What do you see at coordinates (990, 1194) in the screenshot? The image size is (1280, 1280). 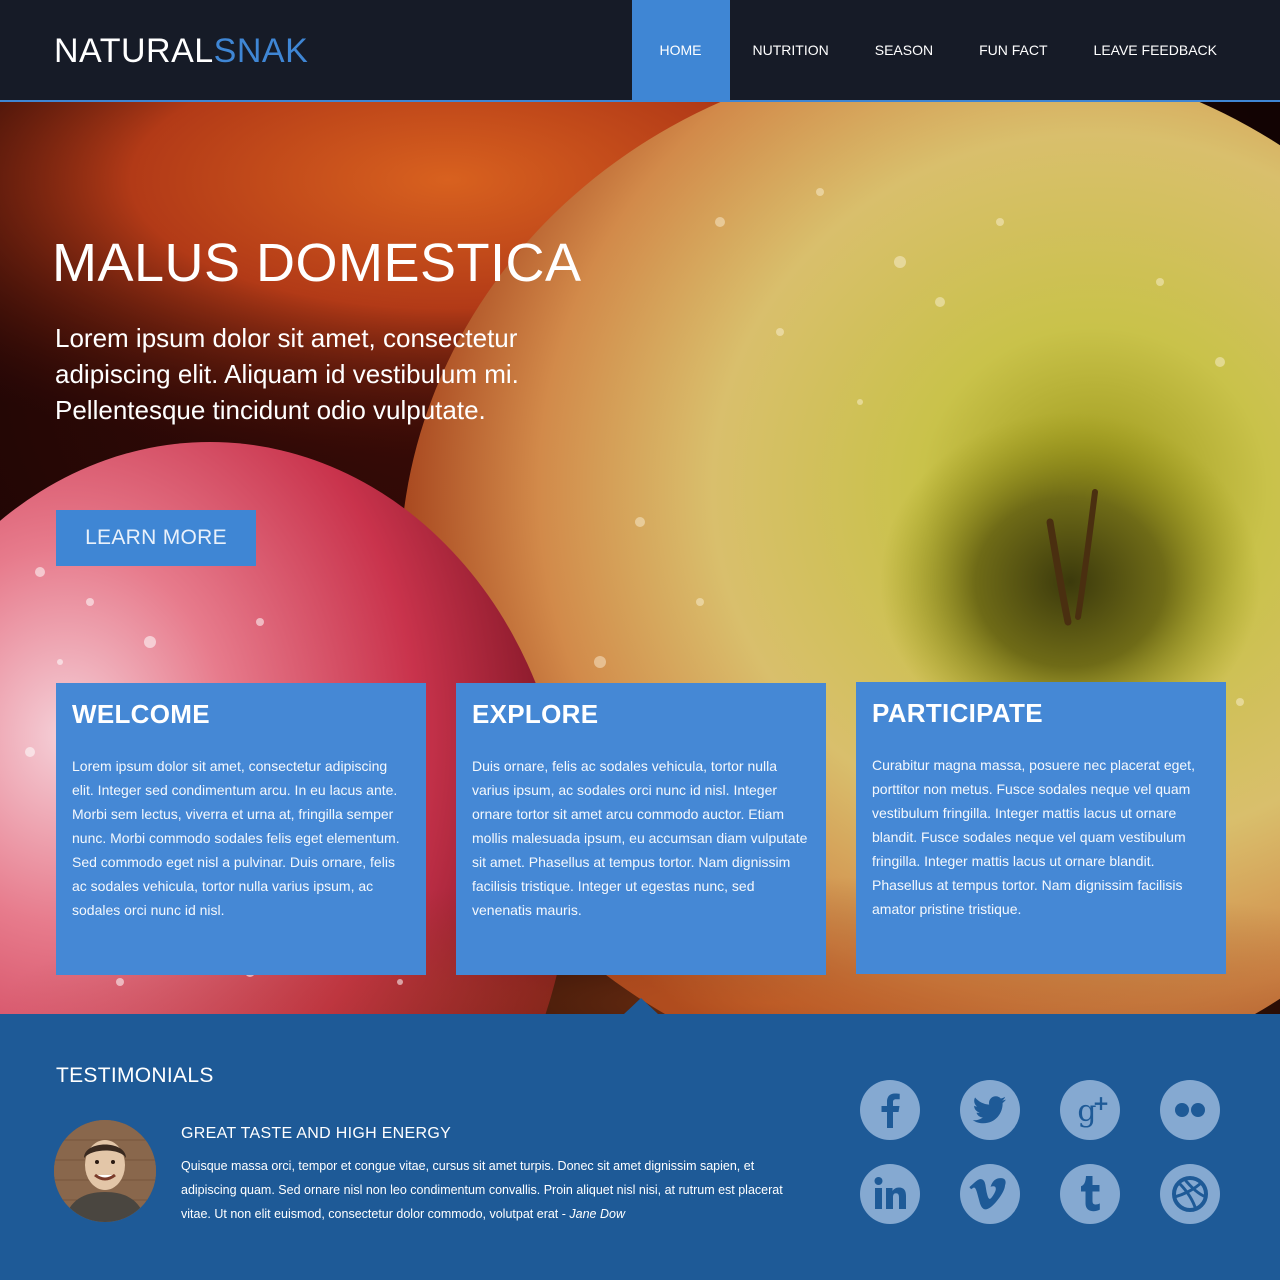 I see `vimeo-icon` at bounding box center [990, 1194].